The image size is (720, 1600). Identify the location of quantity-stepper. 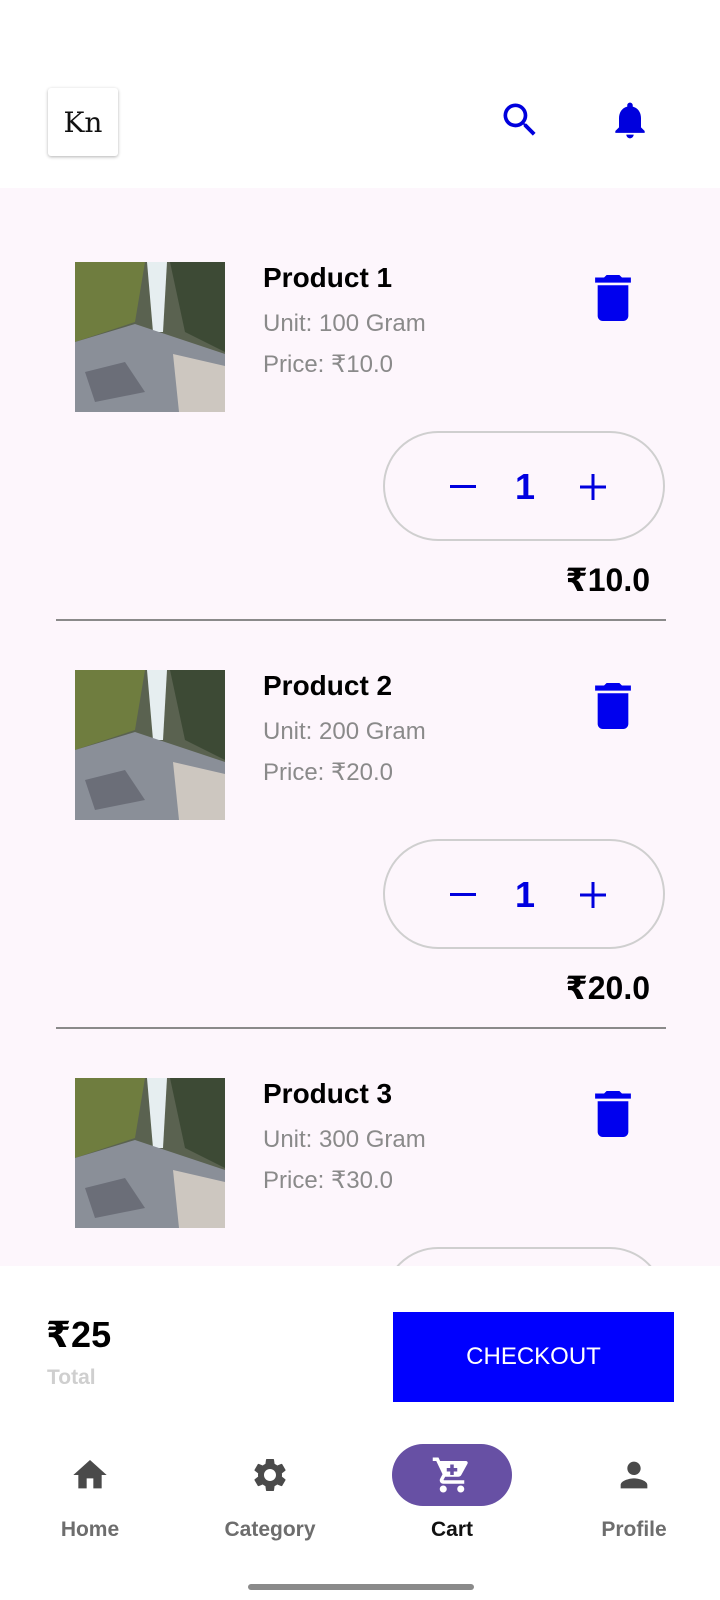
(524, 1256).